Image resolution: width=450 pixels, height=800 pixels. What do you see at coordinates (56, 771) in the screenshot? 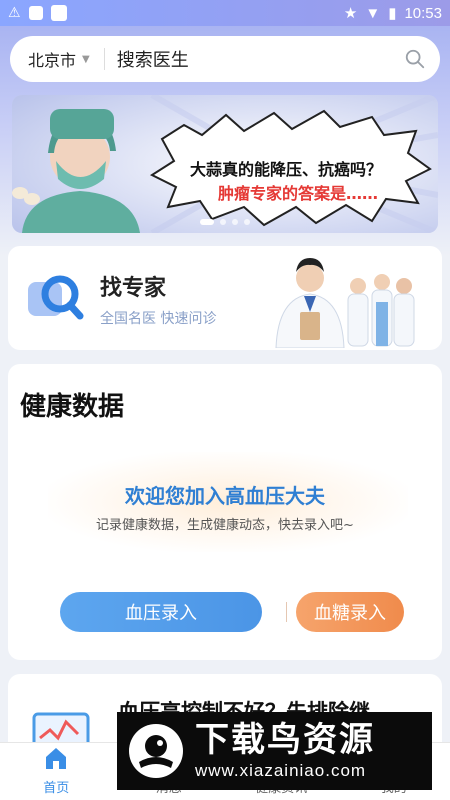
I see `nav-home: 首页` at bounding box center [56, 771].